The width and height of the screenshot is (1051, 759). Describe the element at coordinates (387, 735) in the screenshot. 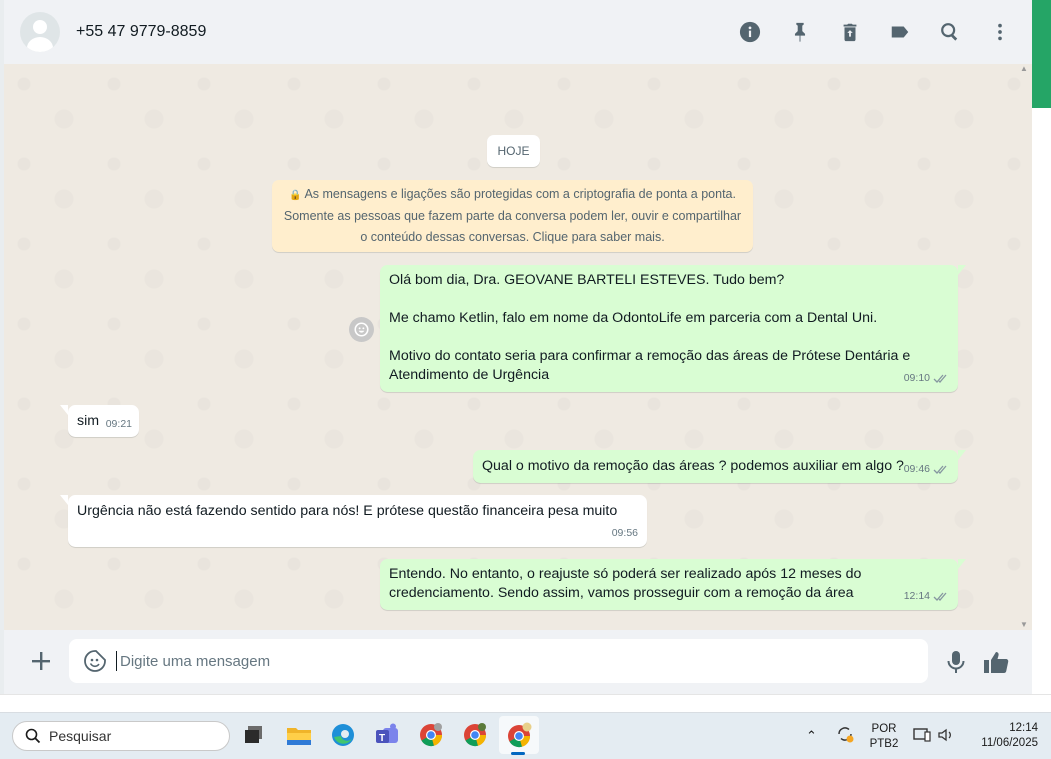

I see `teams-icon: T` at that location.